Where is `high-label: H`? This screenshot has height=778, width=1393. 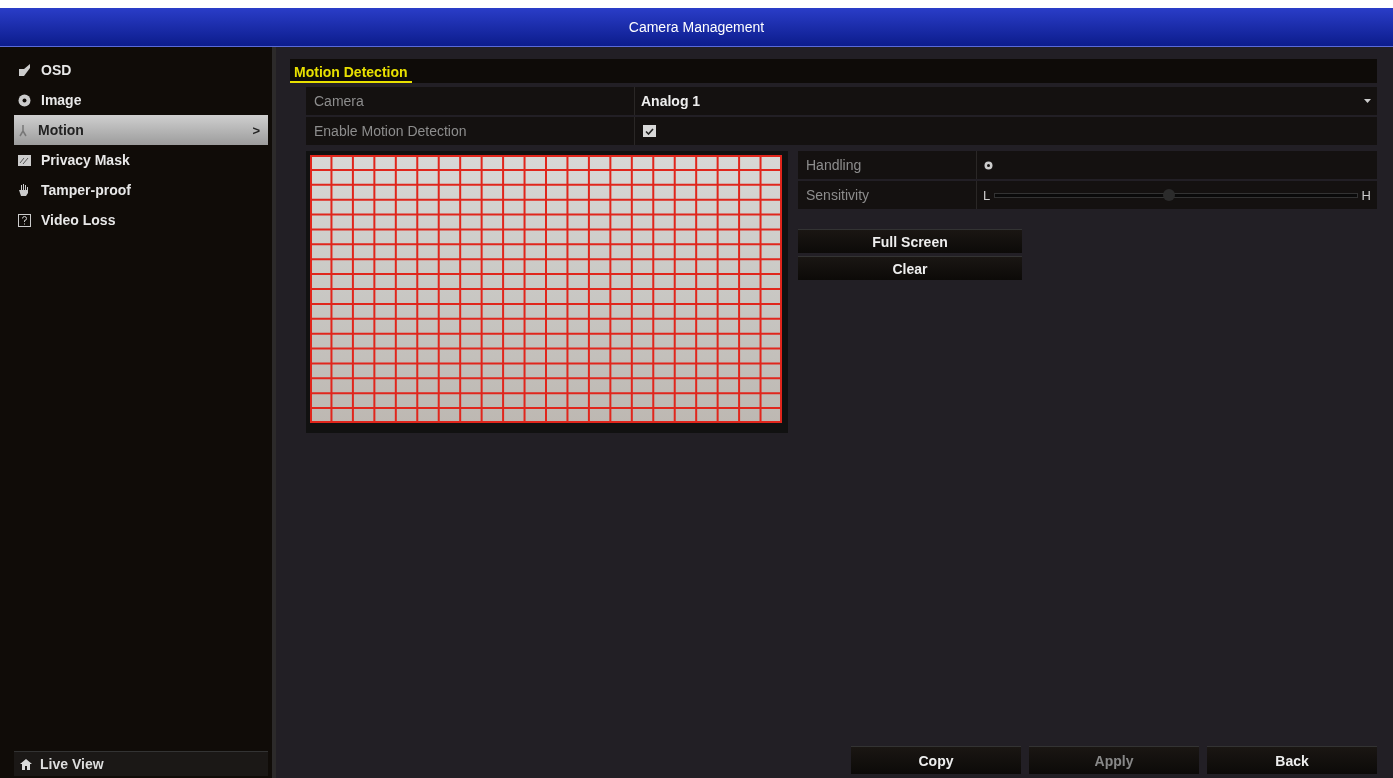 high-label: H is located at coordinates (1366, 195).